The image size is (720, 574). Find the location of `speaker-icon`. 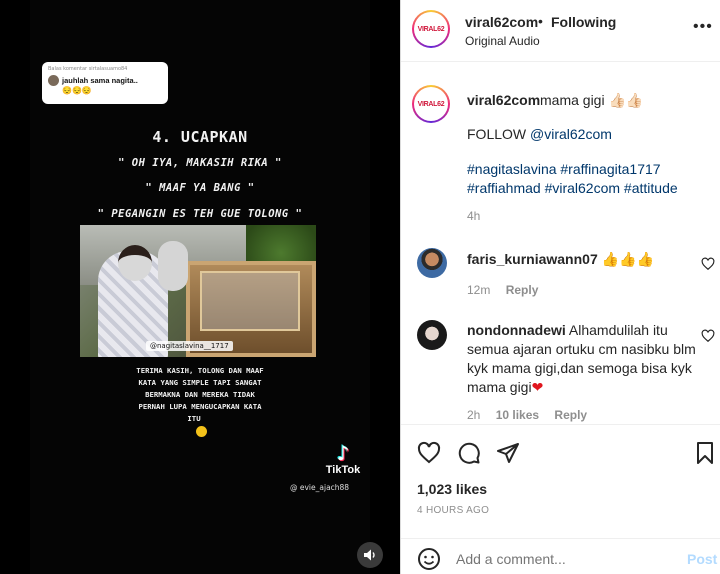

speaker-icon is located at coordinates (369, 555).